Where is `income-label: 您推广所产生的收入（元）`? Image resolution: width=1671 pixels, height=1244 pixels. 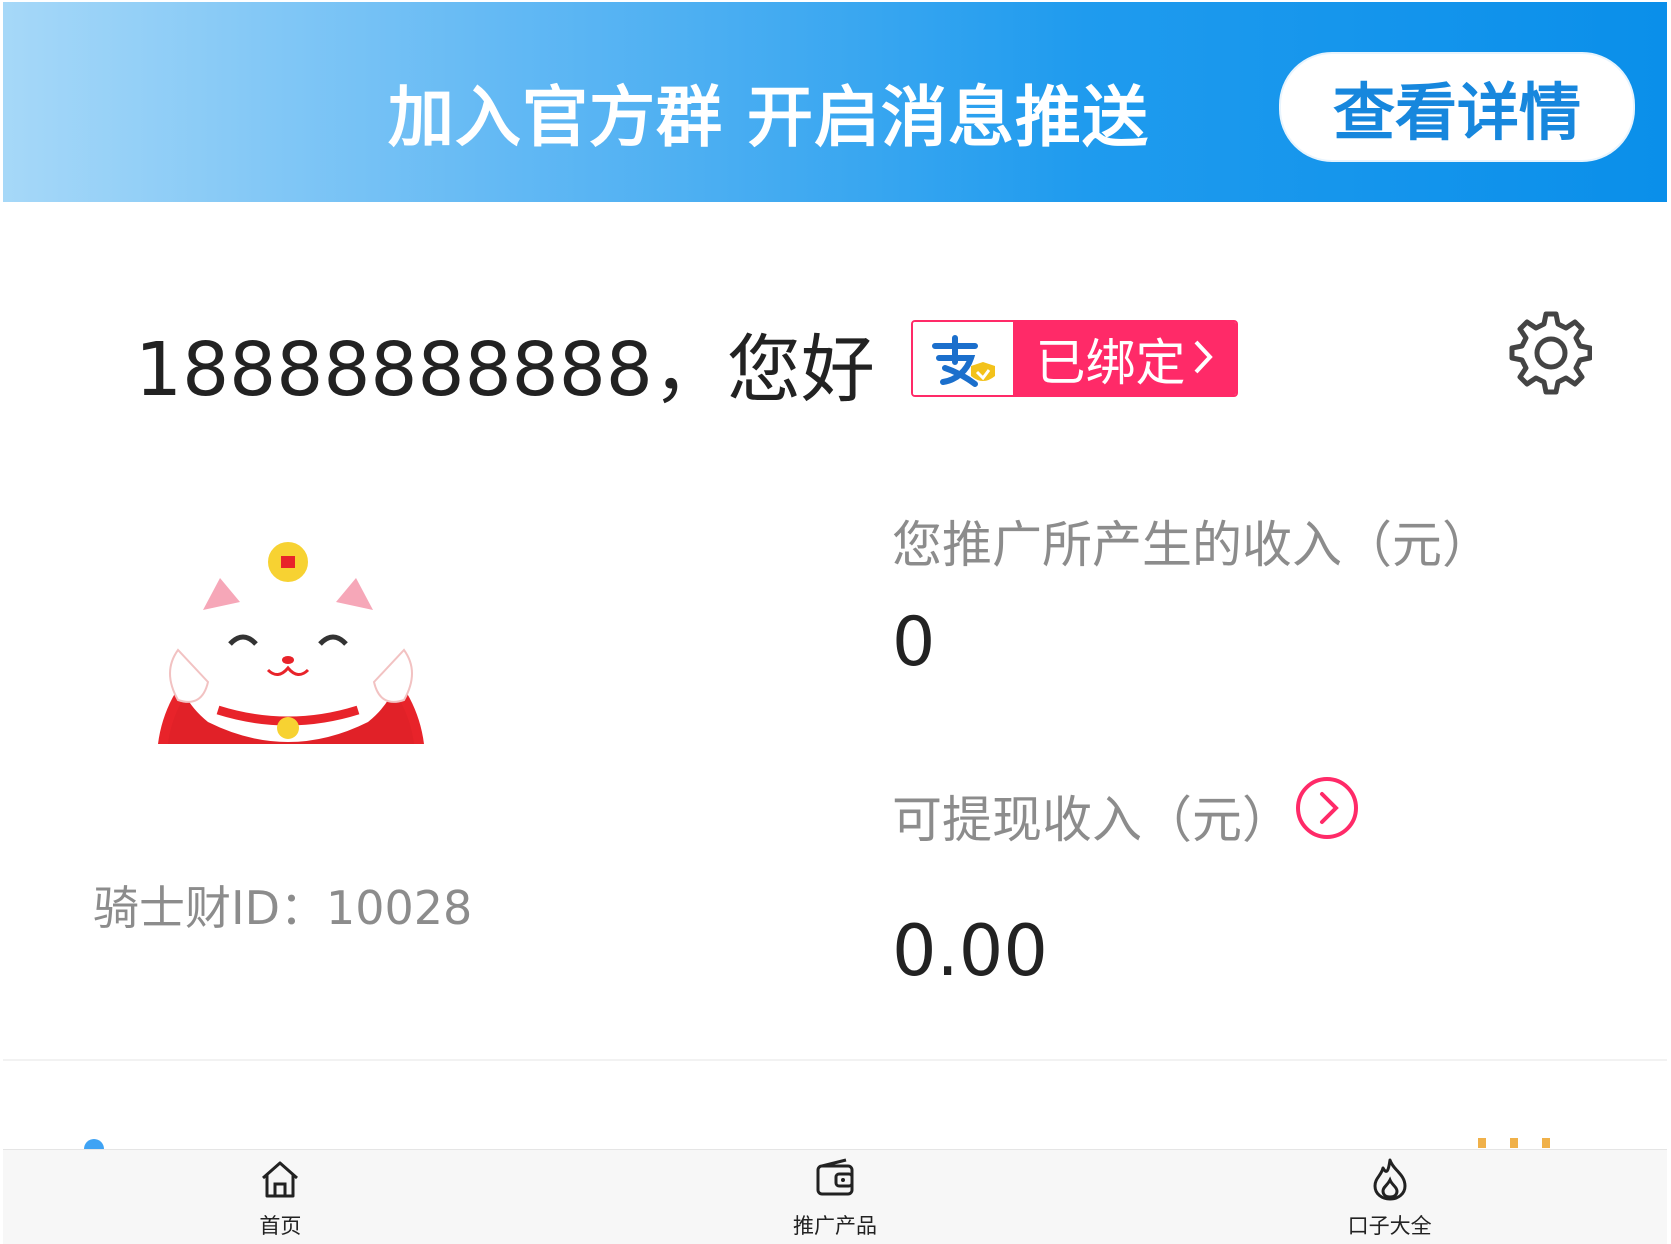 income-label: 您推广所产生的收入（元） is located at coordinates (1192, 545).